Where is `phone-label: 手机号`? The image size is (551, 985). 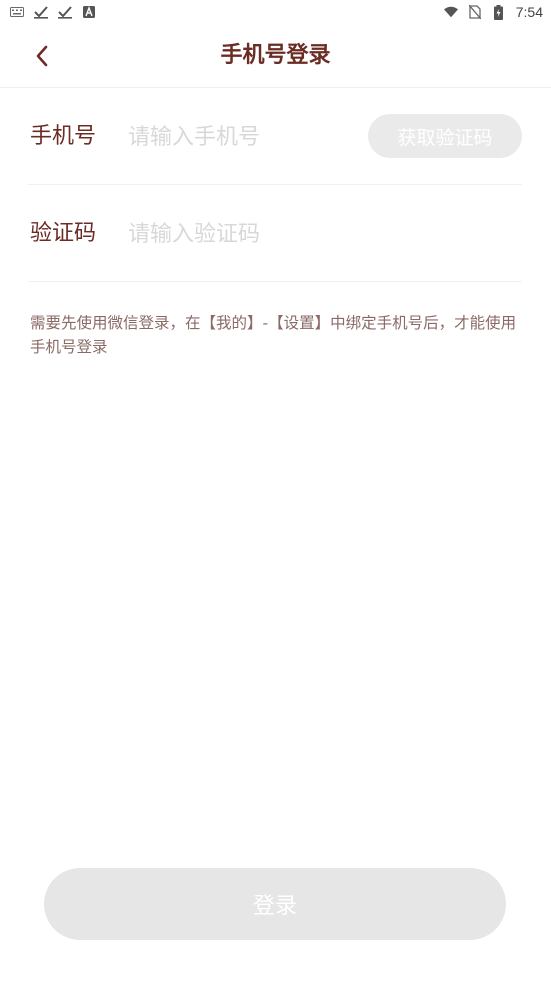 phone-label: 手机号 is located at coordinates (63, 136).